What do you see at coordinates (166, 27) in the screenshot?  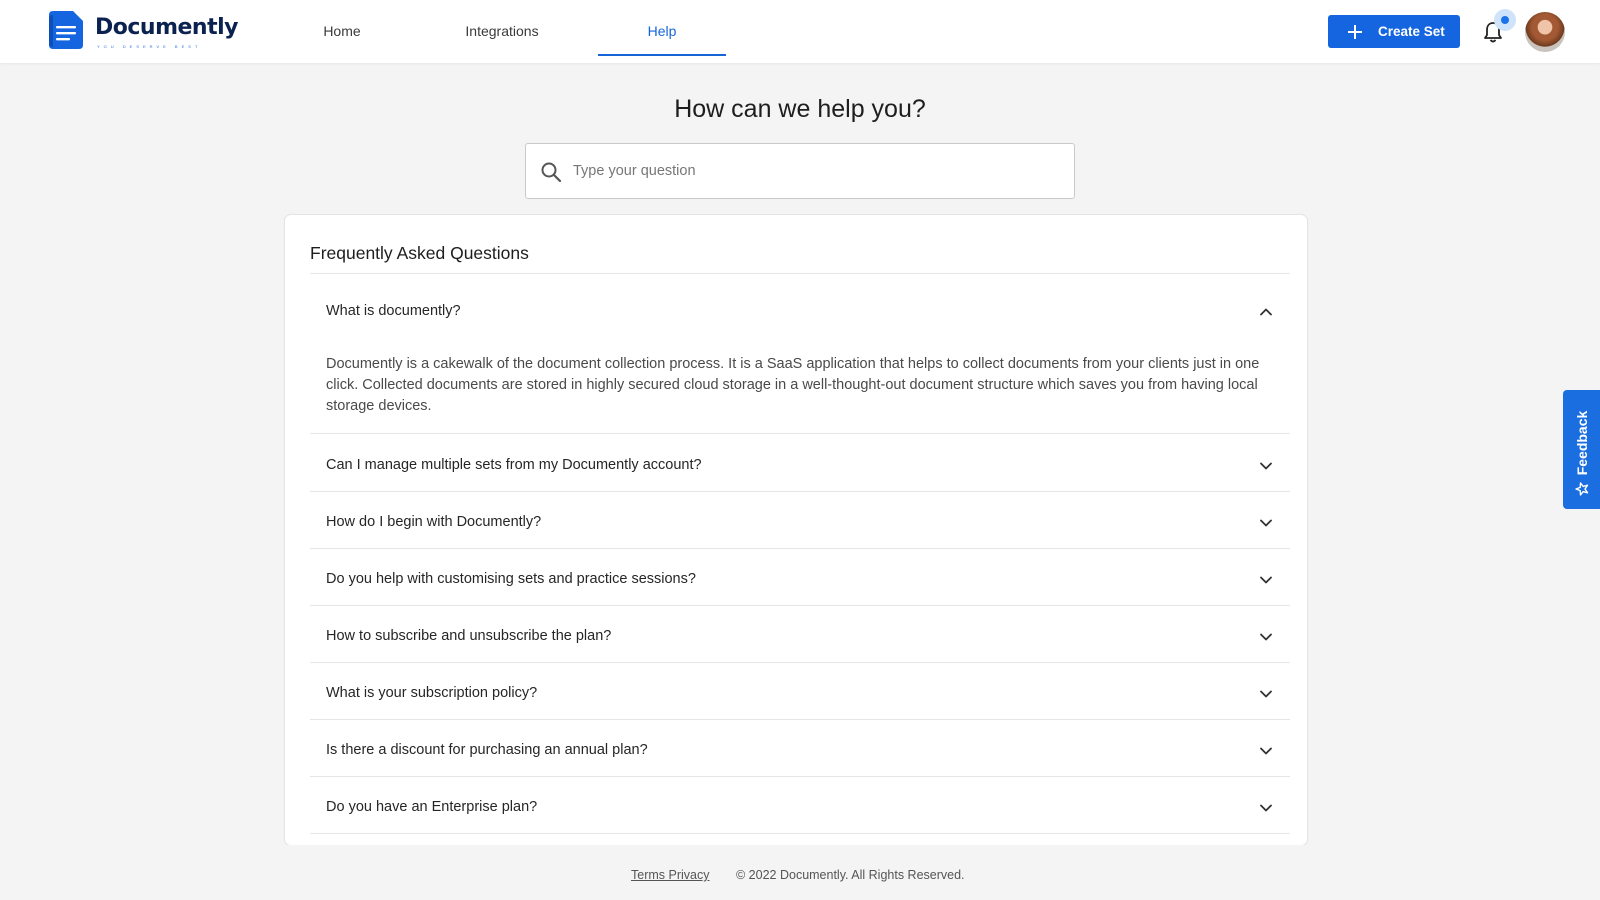 I see `brand-name: Documently` at bounding box center [166, 27].